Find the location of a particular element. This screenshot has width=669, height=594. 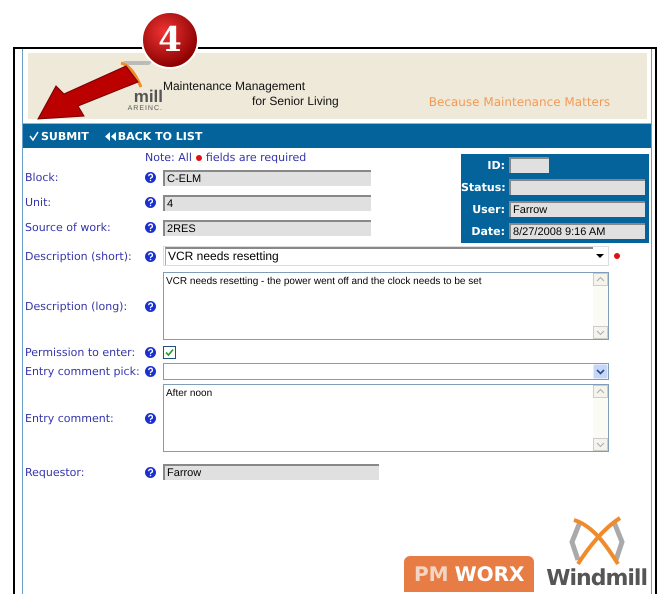

logo-text: mill is located at coordinates (148, 97).